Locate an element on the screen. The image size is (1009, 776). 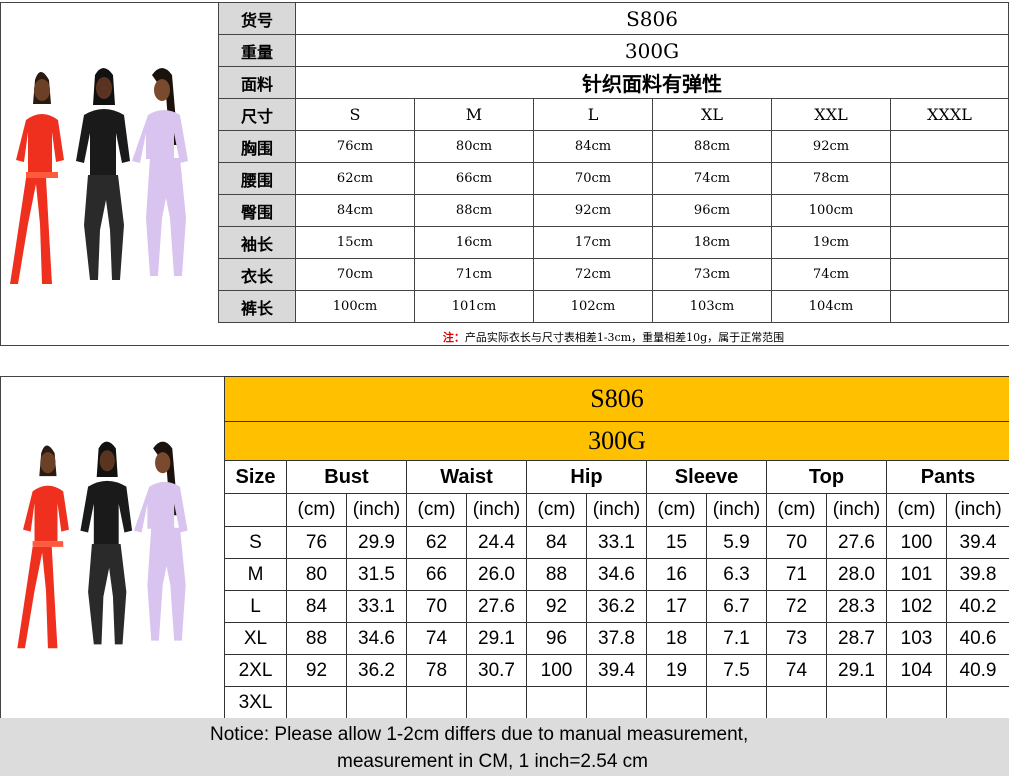
cn-row-label: 裤长 is located at coordinates (257, 306).